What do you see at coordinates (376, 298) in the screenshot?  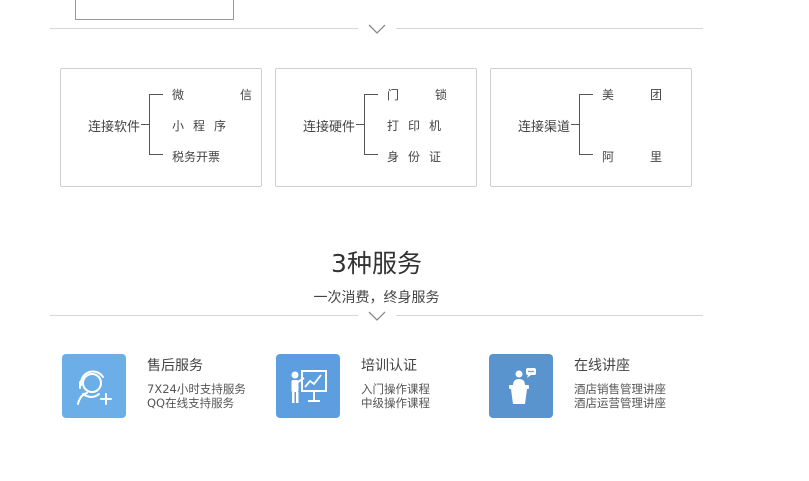 I see `section-subtitle: 一次消费，终身服务` at bounding box center [376, 298].